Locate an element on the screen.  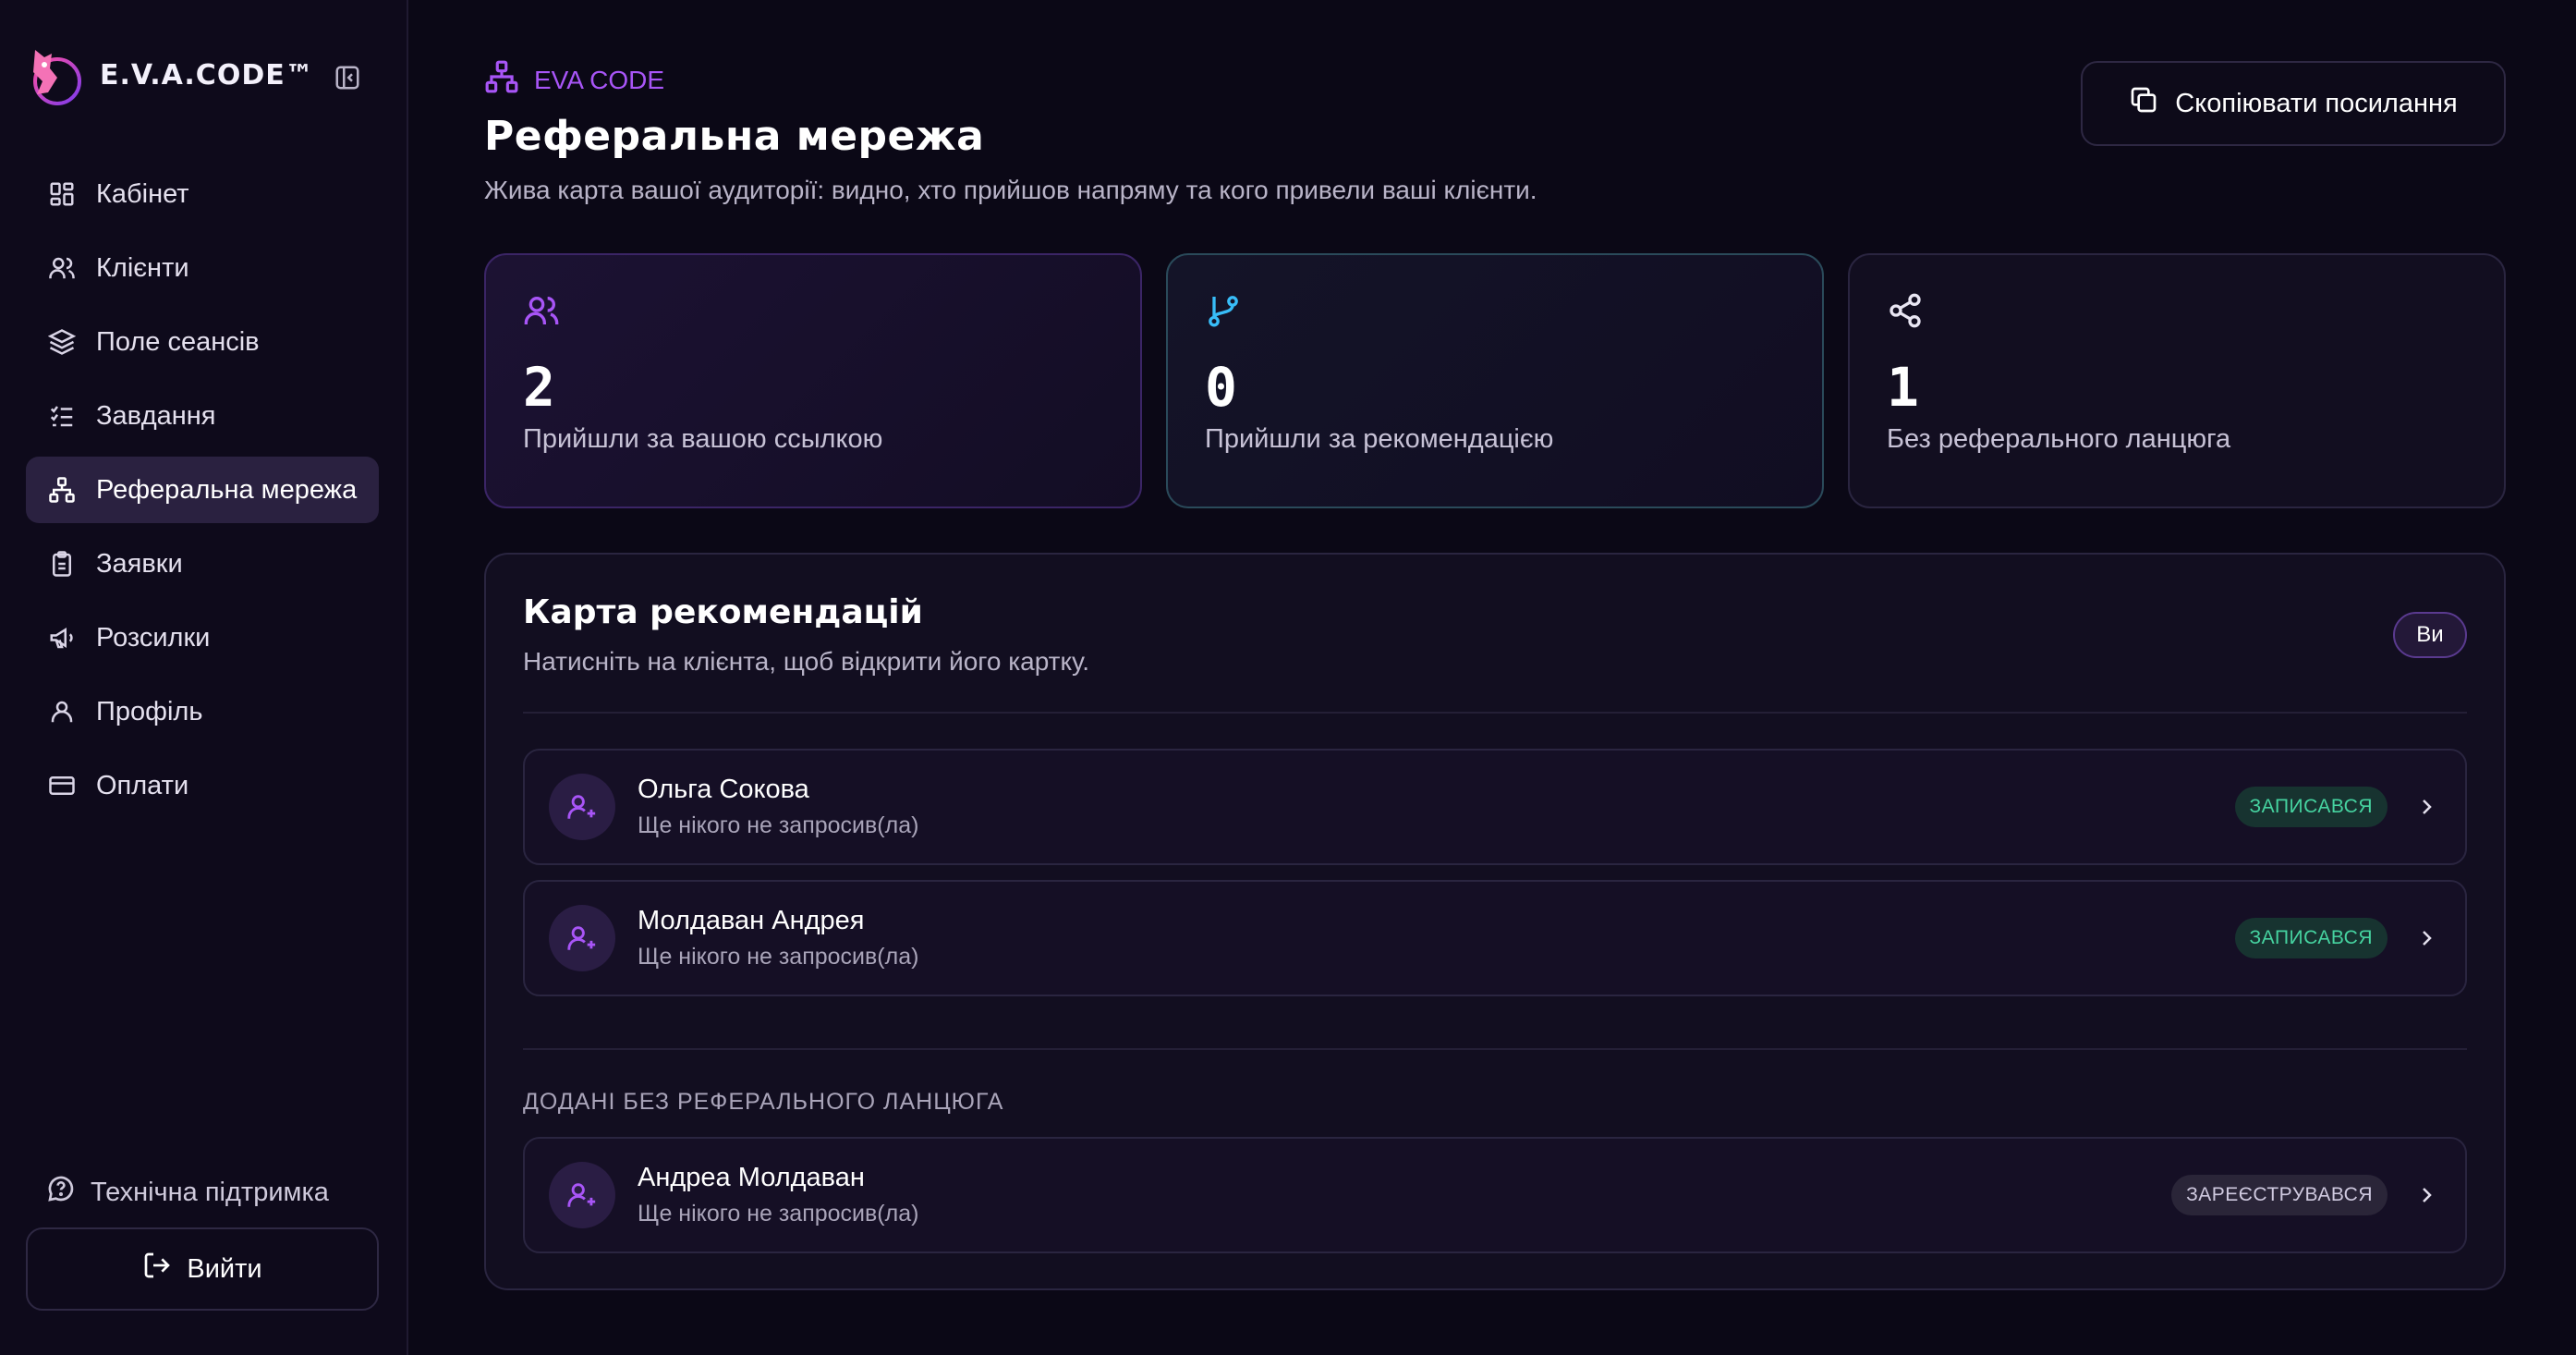
no-chain-section-label: ДОДАНІ БЕЗ РЕФЕРАЛЬНОГО ЛАНЦЮГА is located at coordinates (763, 1102).